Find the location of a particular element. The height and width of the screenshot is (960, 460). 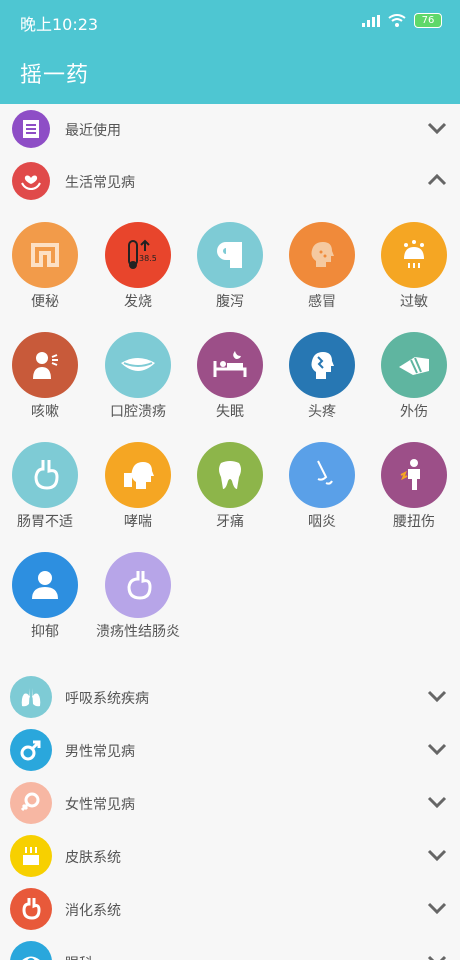

skin-icon is located at coordinates (31, 856).